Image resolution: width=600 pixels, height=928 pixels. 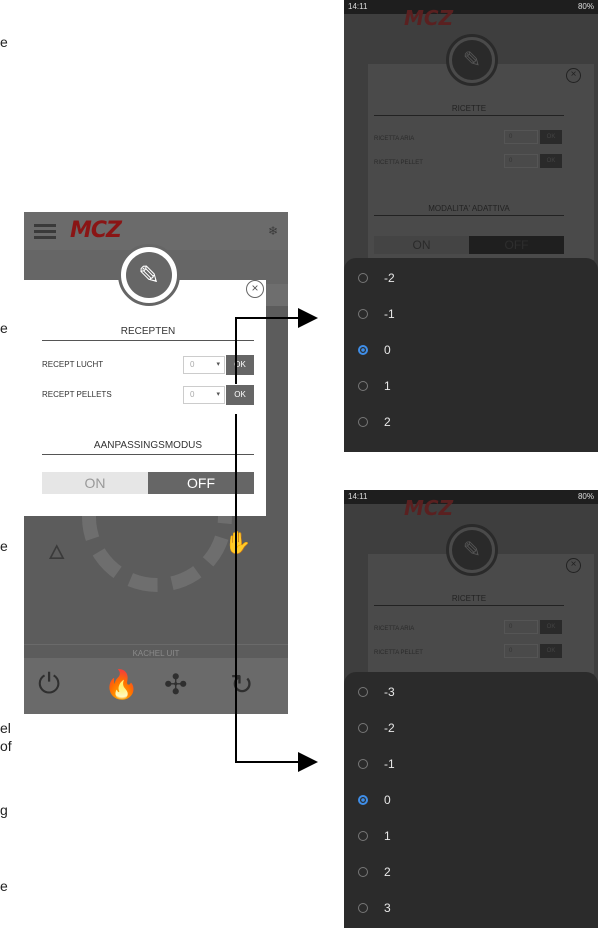 What do you see at coordinates (204, 365) in the screenshot?
I see `recipe-air-select: 0 ▾` at bounding box center [204, 365].